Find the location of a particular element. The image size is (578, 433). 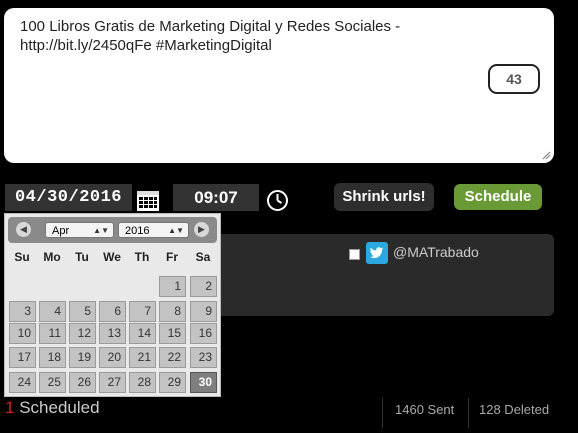

calendar-day: 8 is located at coordinates (172, 311).